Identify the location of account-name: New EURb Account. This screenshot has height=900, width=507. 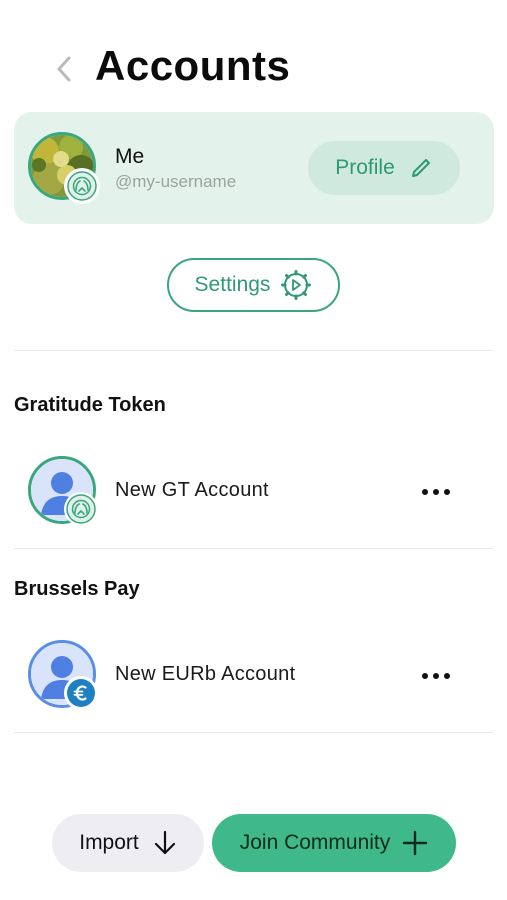
(205, 674).